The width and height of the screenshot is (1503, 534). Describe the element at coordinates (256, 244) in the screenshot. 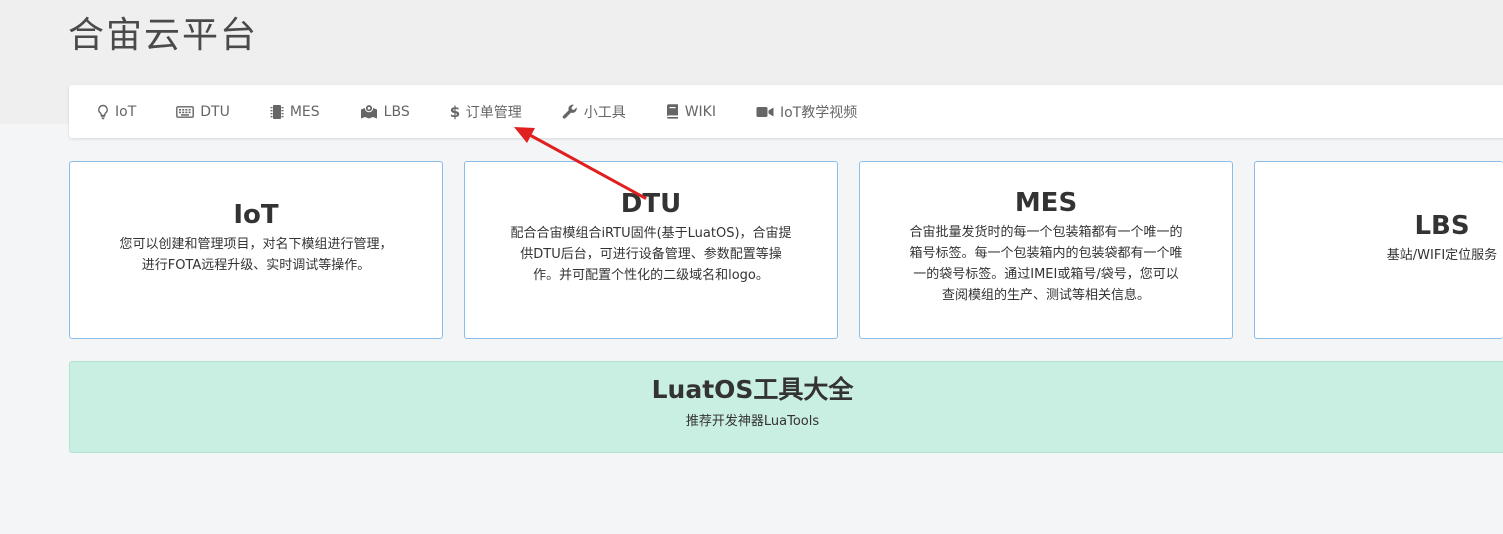

I see `card-desc-line: 您可以创建和管理项目，对名下模组进行管理，` at that location.